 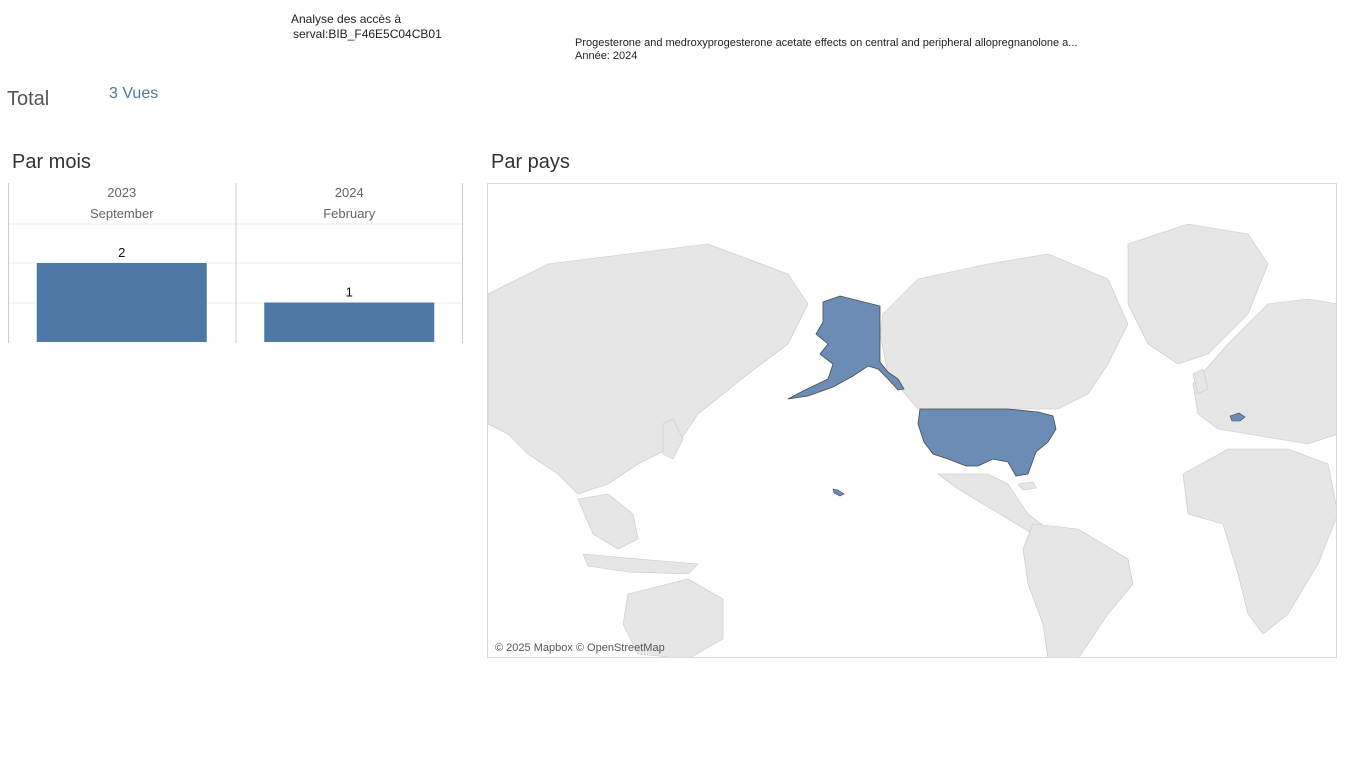 I want to click on total-views-link: 3 Vues, so click(x=133, y=94).